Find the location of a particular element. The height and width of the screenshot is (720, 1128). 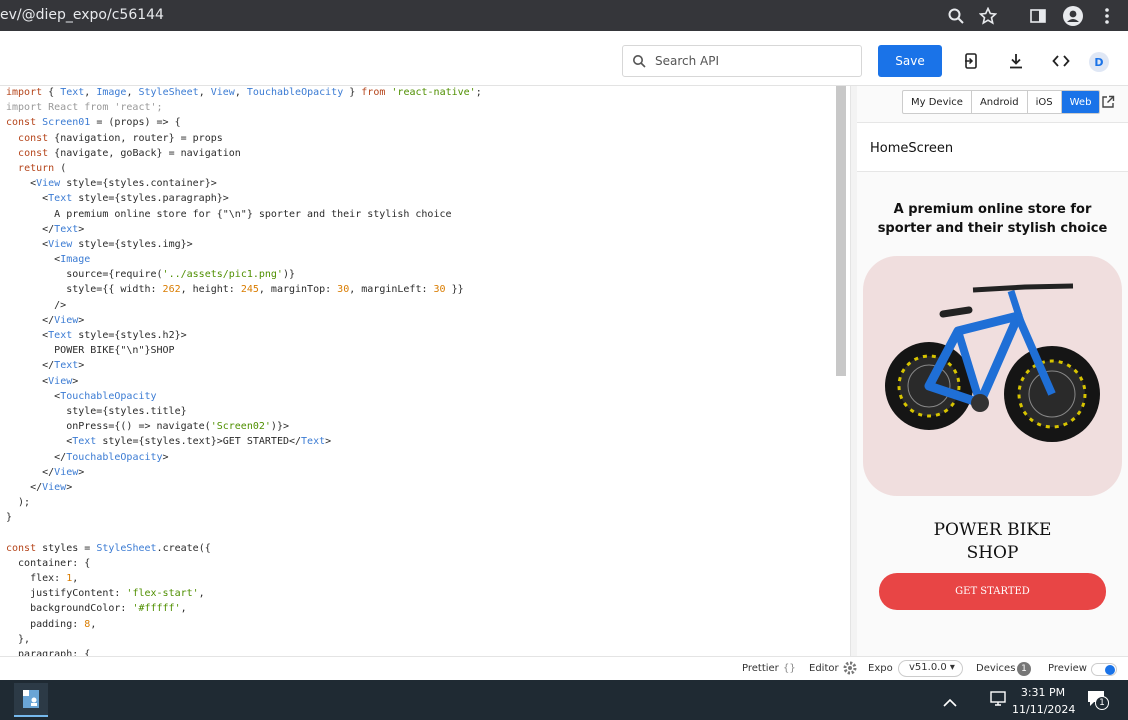

browser-menu-icon is located at coordinates (1107, 16).